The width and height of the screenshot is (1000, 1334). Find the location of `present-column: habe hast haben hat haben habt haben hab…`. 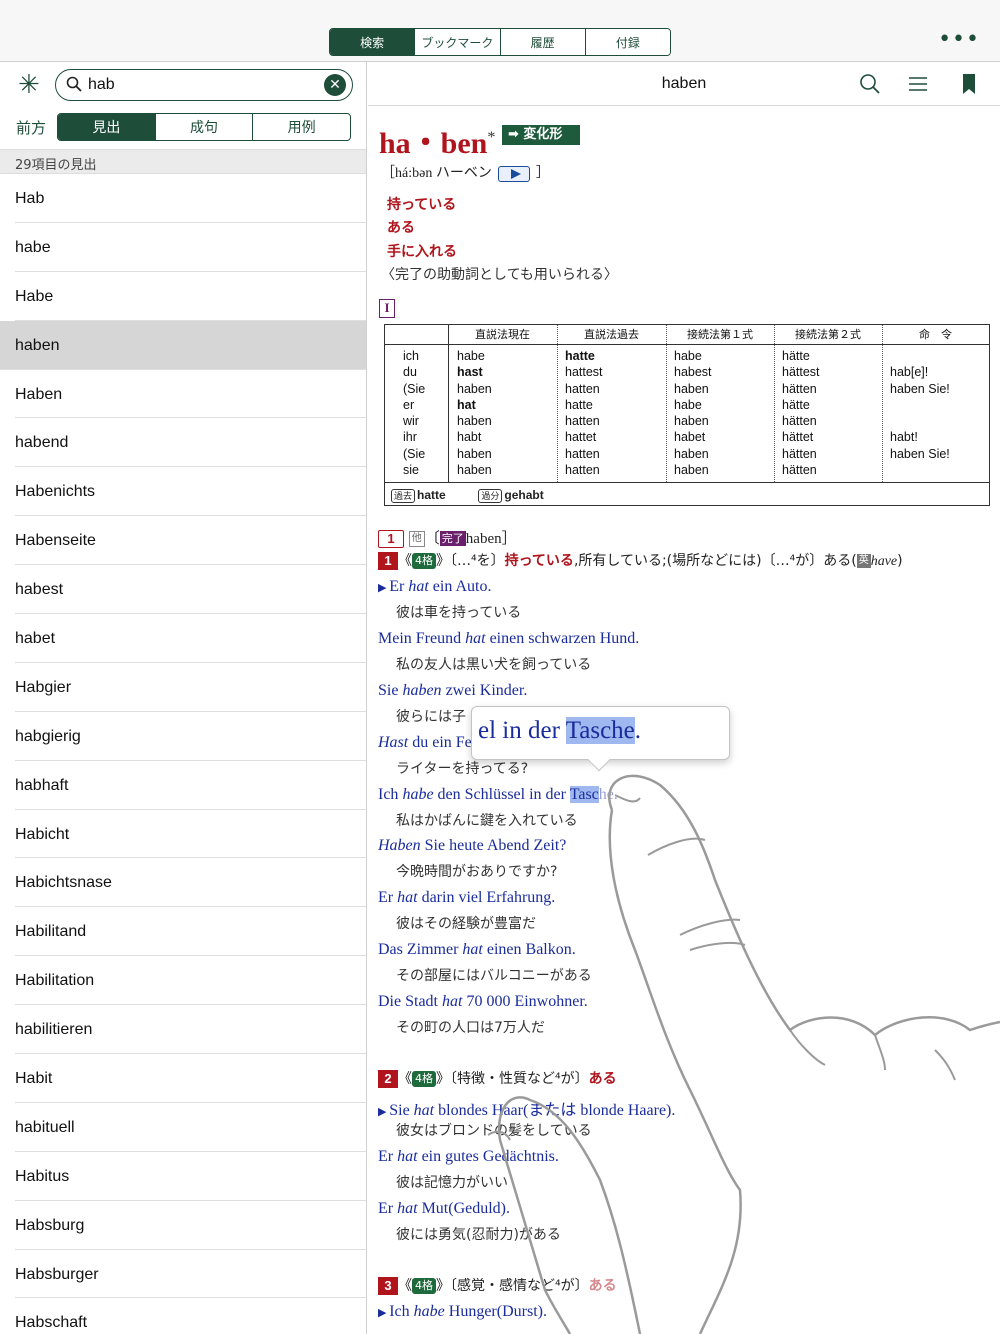

present-column: habe hast haben hat haben habt haben hab… is located at coordinates (474, 413).